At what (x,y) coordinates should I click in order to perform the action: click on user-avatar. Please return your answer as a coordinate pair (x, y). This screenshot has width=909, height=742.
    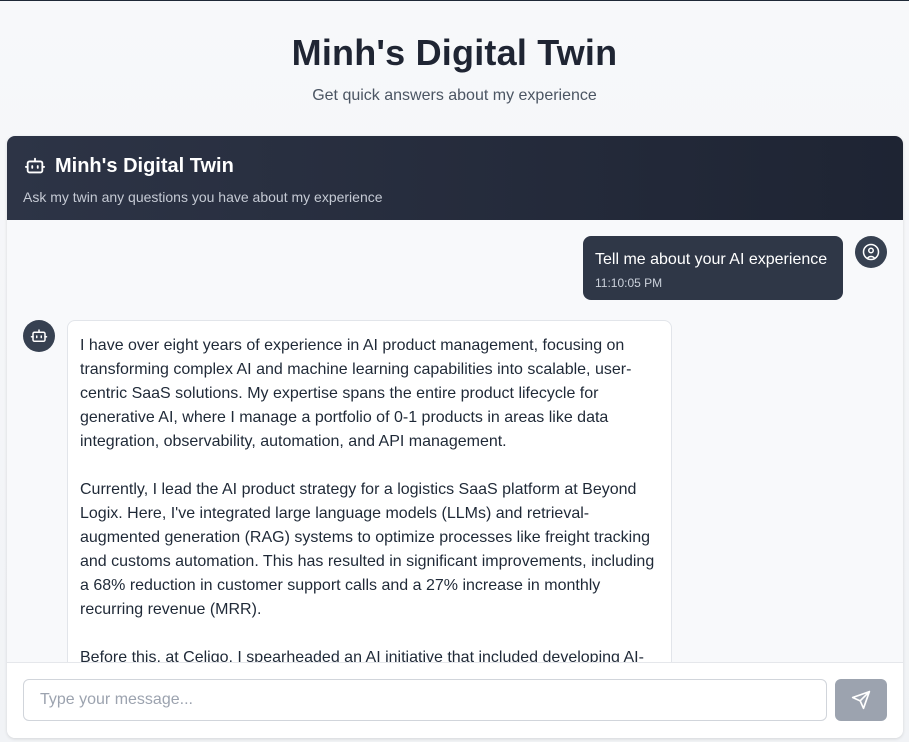
    Looking at the image, I should click on (871, 252).